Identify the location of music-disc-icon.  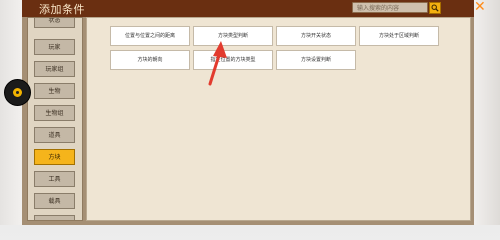
(17, 92).